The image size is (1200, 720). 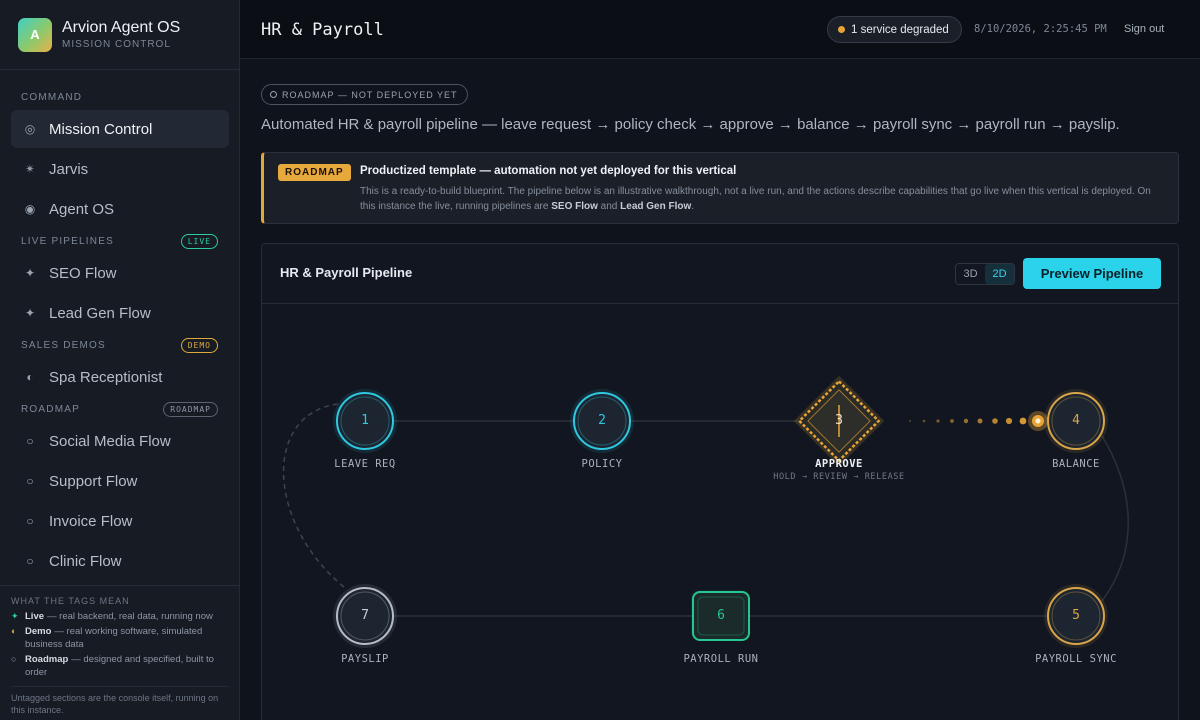 I want to click on section-title: LIVE PIPELINES, so click(x=67, y=241).